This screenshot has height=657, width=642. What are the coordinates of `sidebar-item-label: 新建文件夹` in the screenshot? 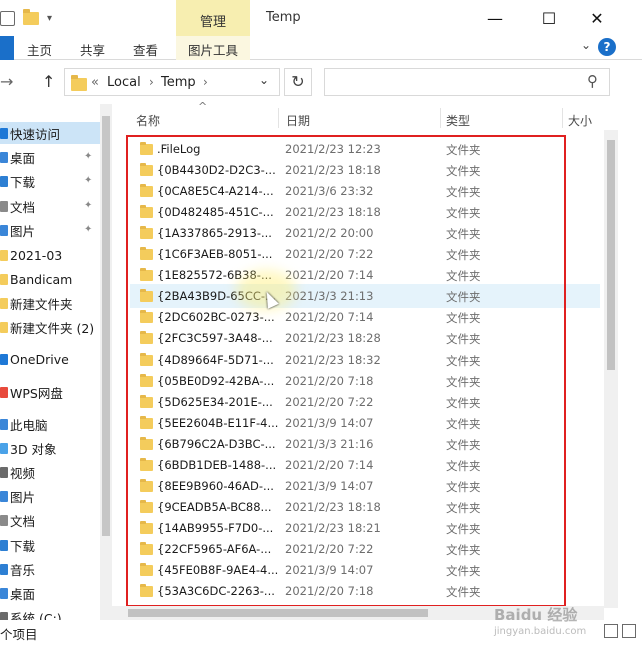 It's located at (41, 304).